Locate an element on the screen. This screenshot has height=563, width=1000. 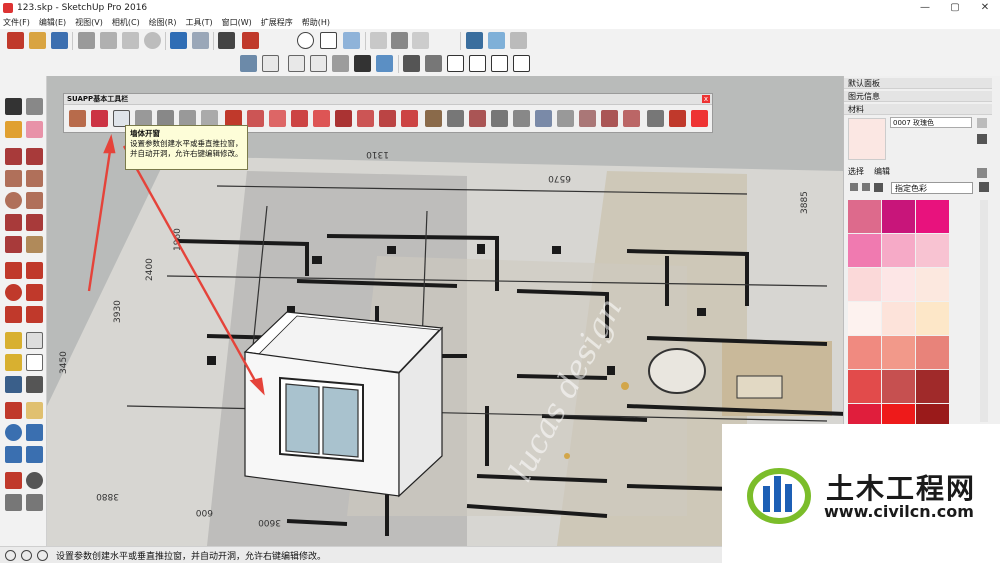
xray-icon is located at coordinates (384, 63).